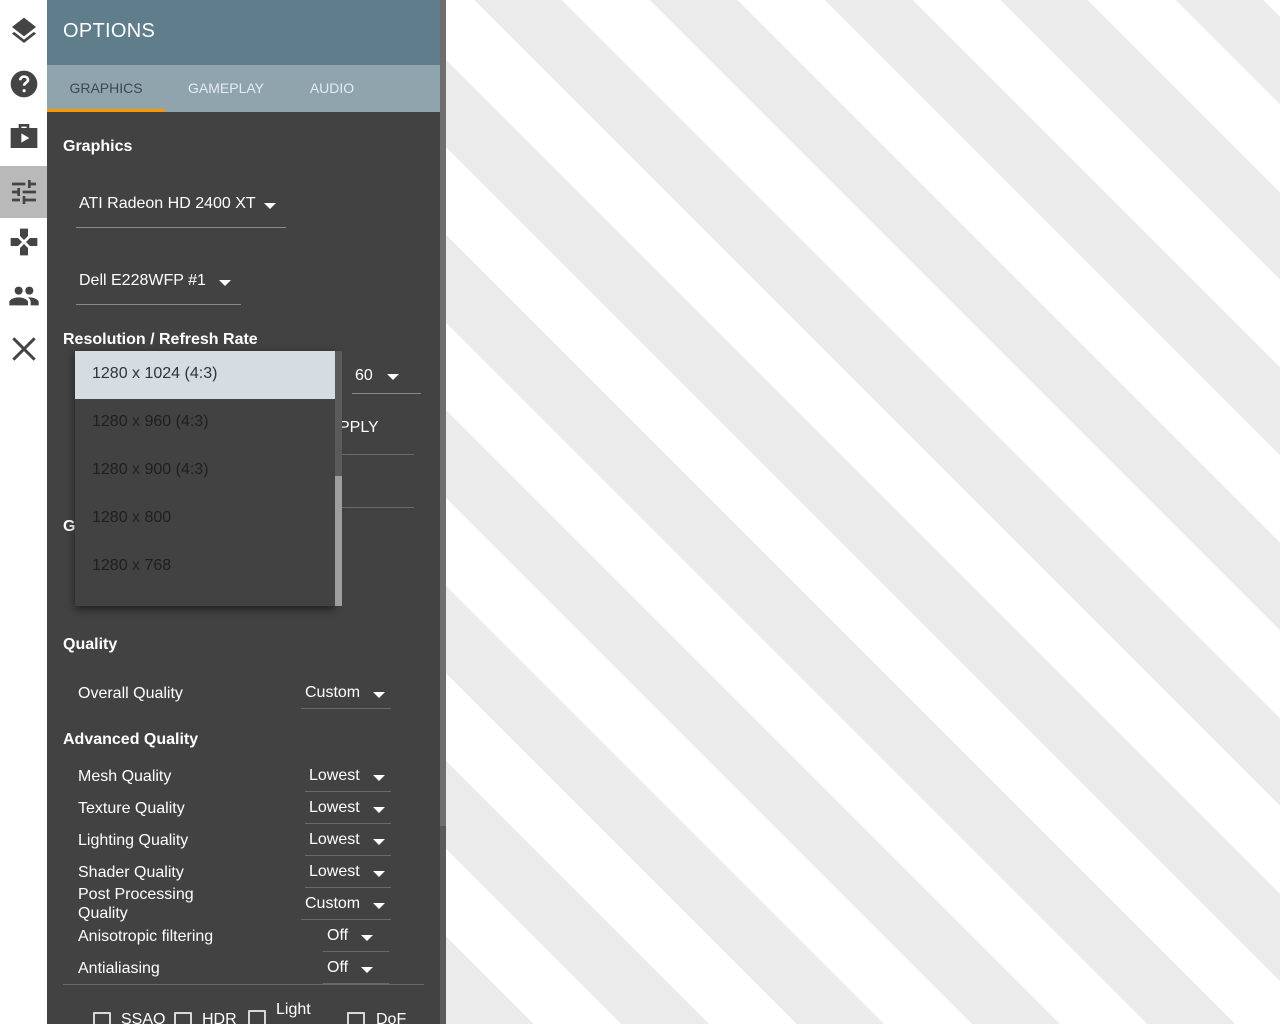  What do you see at coordinates (205, 567) in the screenshot?
I see `resolution-option: 1280 x 768` at bounding box center [205, 567].